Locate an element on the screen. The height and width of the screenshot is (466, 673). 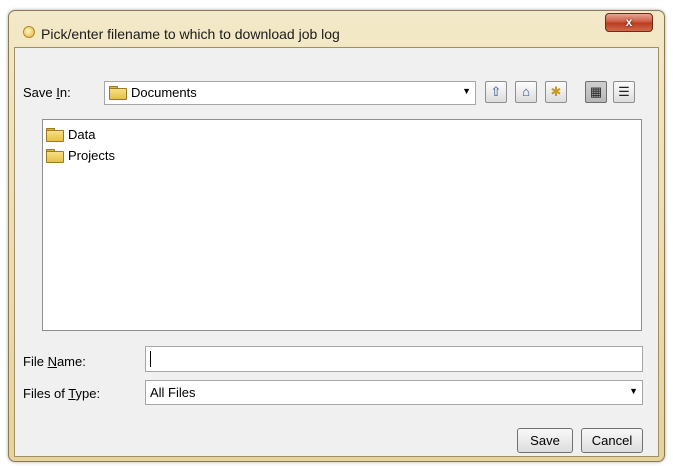
details-view-button: ☰ is located at coordinates (624, 92).